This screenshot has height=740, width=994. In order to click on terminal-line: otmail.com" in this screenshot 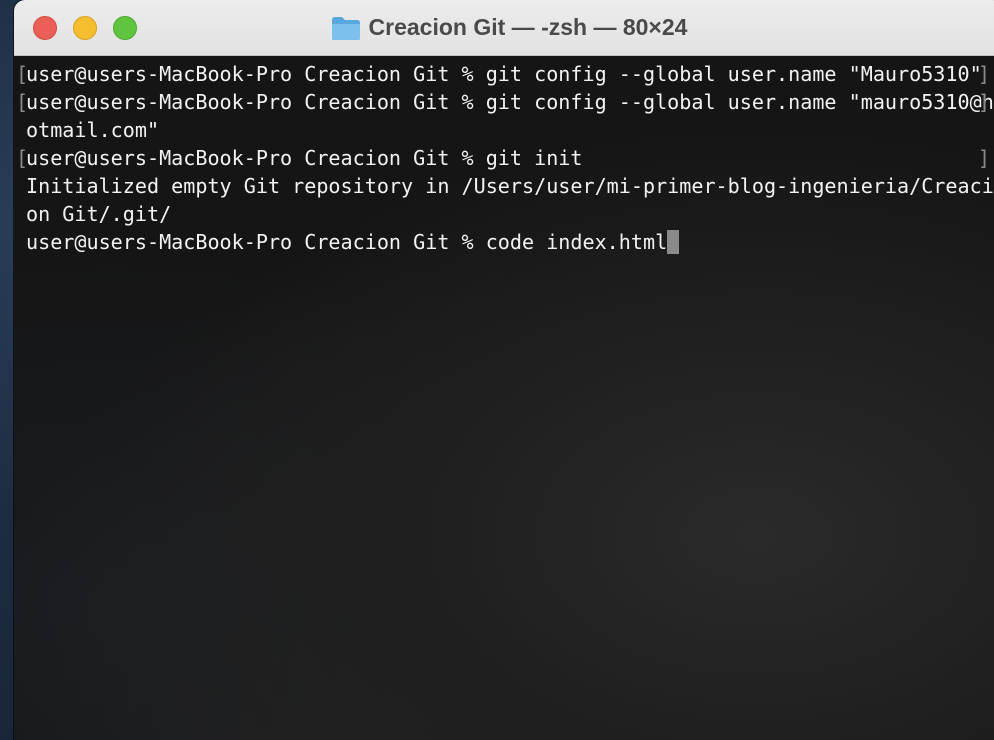, I will do `click(509, 130)`.